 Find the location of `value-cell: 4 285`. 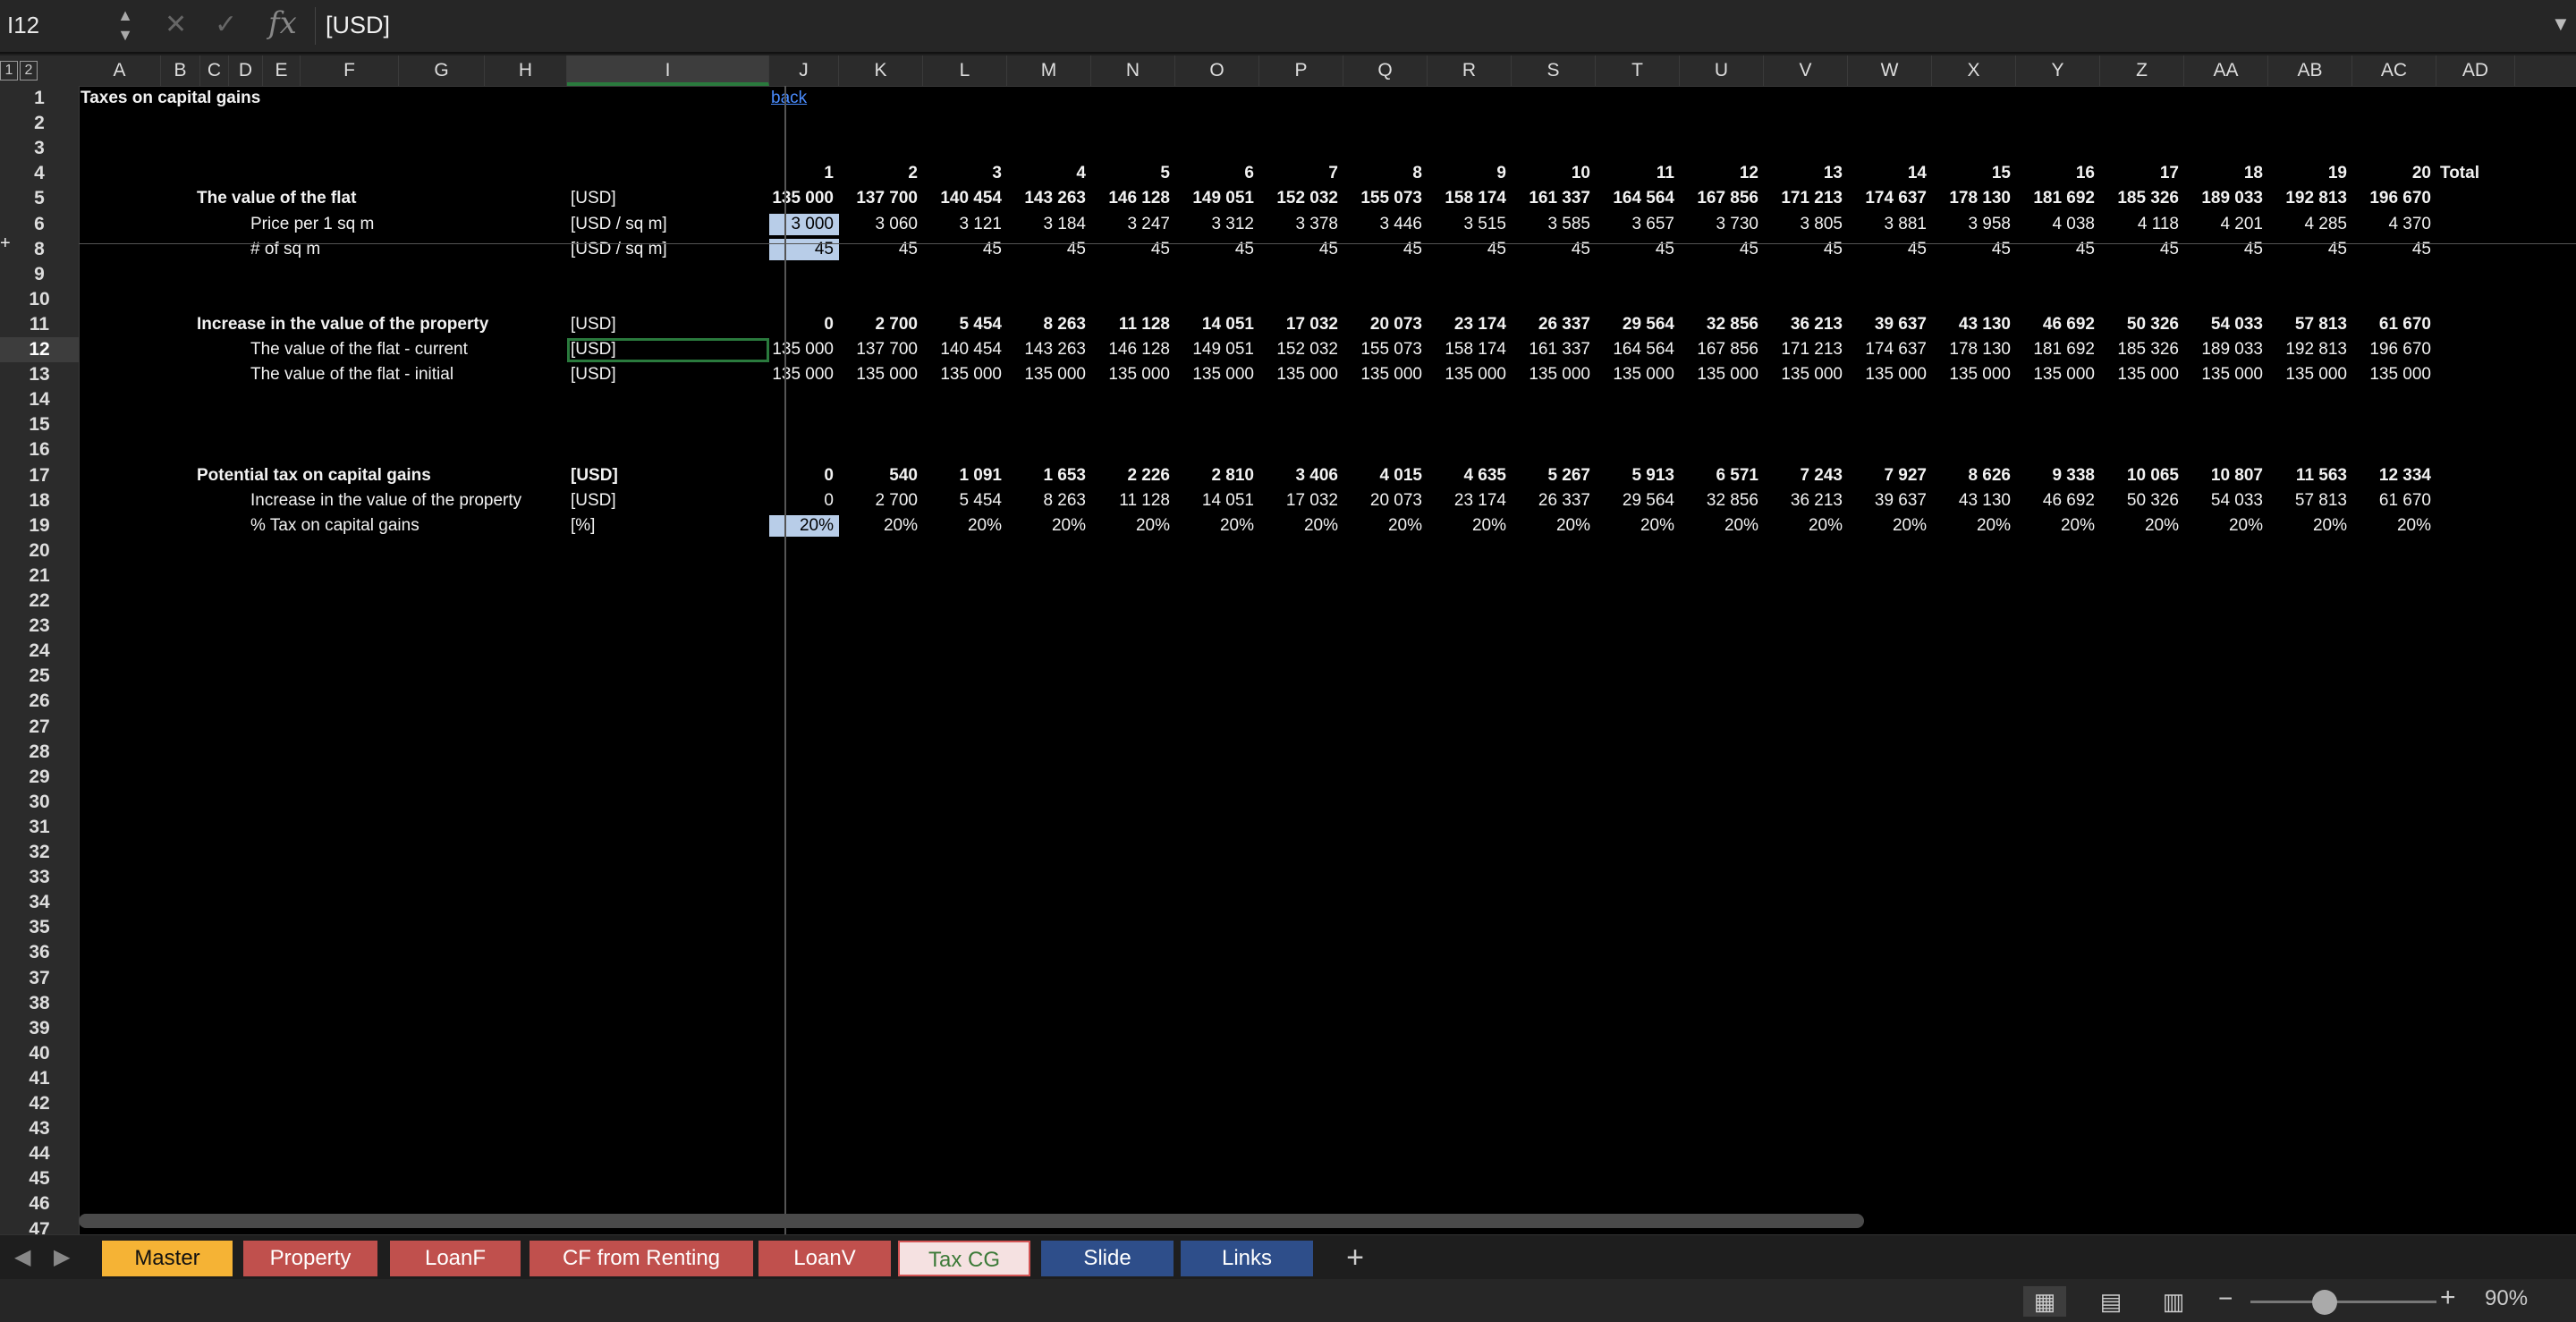

value-cell: 4 285 is located at coordinates (2310, 225).